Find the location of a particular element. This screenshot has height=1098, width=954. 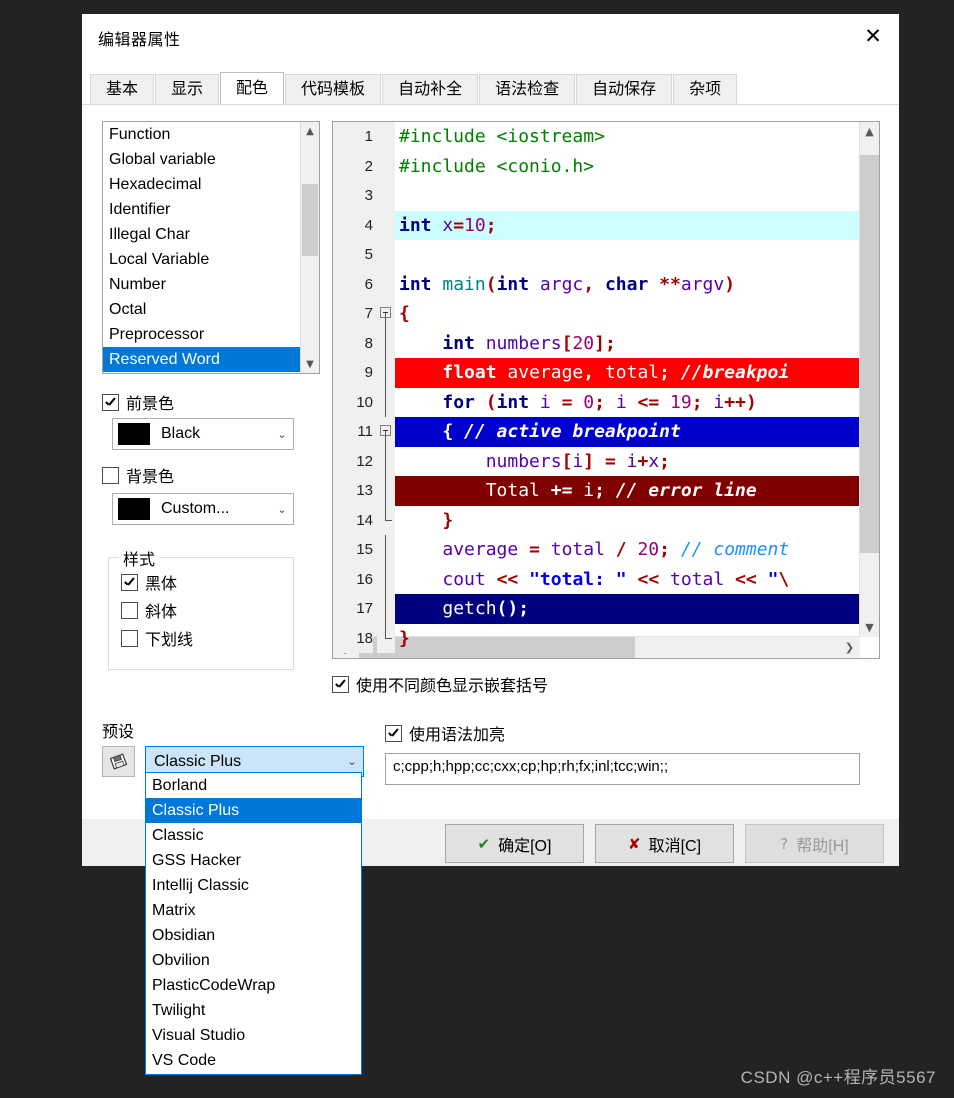

preset-option: PlasticCodeWrap is located at coordinates (253, 985).